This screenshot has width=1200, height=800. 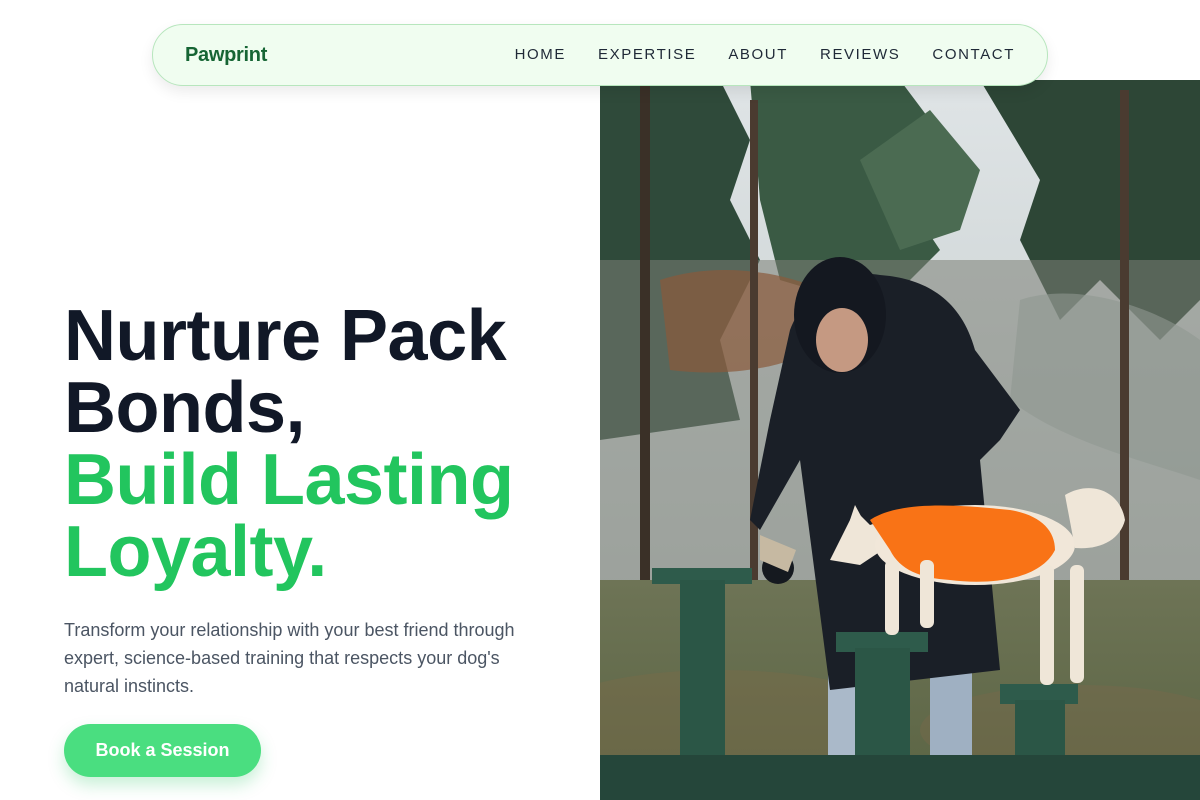 What do you see at coordinates (285, 336) in the screenshot?
I see `headline-line-1: Nurture Pack` at bounding box center [285, 336].